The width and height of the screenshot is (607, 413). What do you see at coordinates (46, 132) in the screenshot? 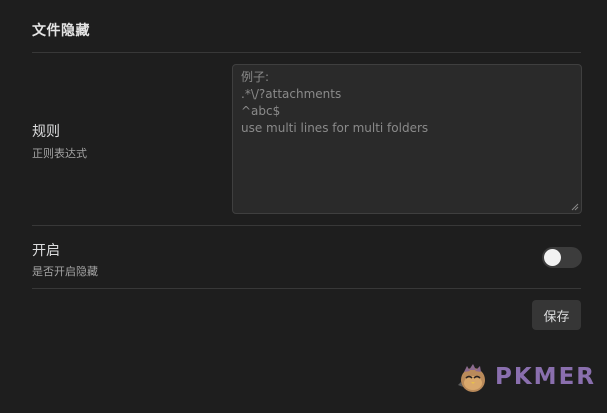
I see `rules-setting-name: 规则` at bounding box center [46, 132].